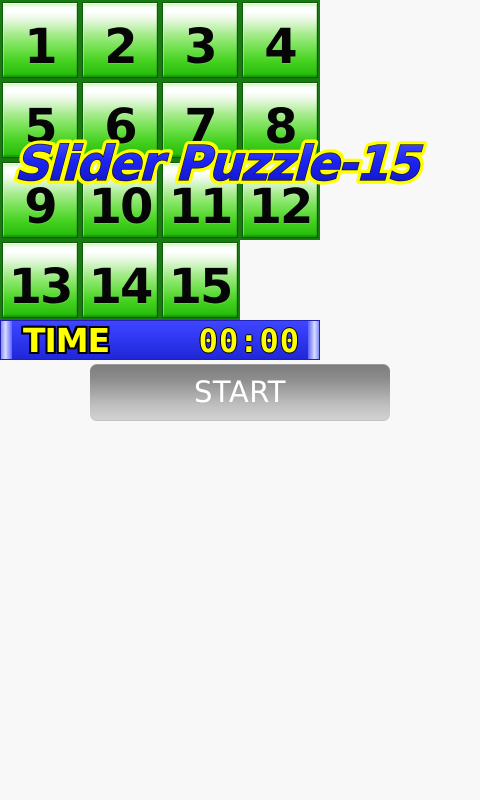  I want to click on tile-3: 3, so click(200, 40).